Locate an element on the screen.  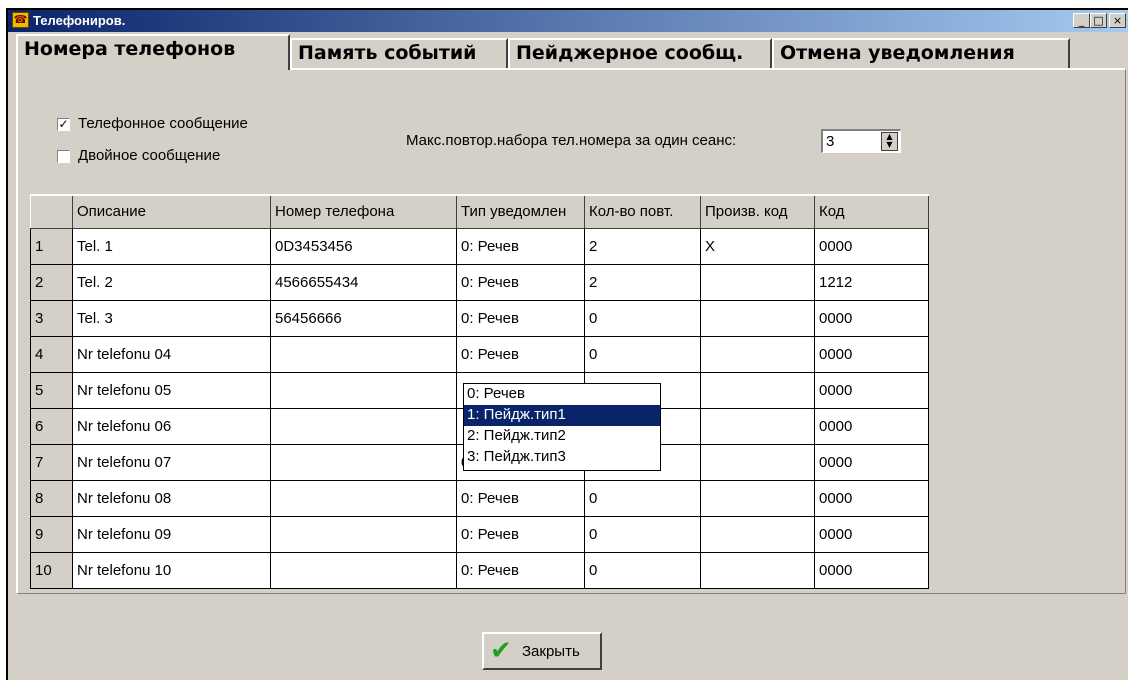
column-header: Кол-во повт. is located at coordinates (642, 211).